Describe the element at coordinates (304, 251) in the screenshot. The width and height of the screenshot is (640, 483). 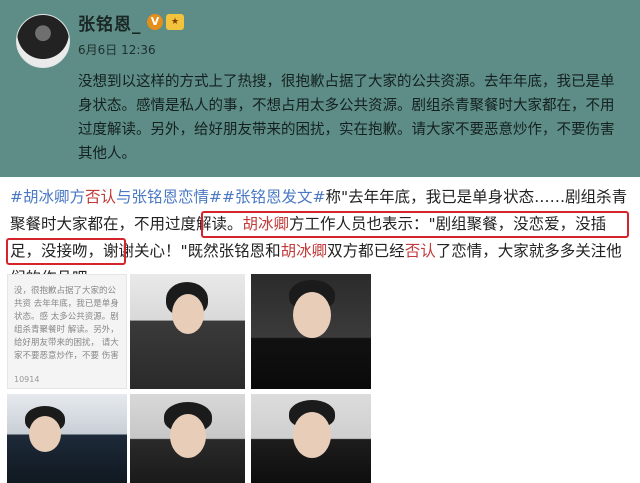
I see `name-keyword-2: 胡冰卿` at that location.